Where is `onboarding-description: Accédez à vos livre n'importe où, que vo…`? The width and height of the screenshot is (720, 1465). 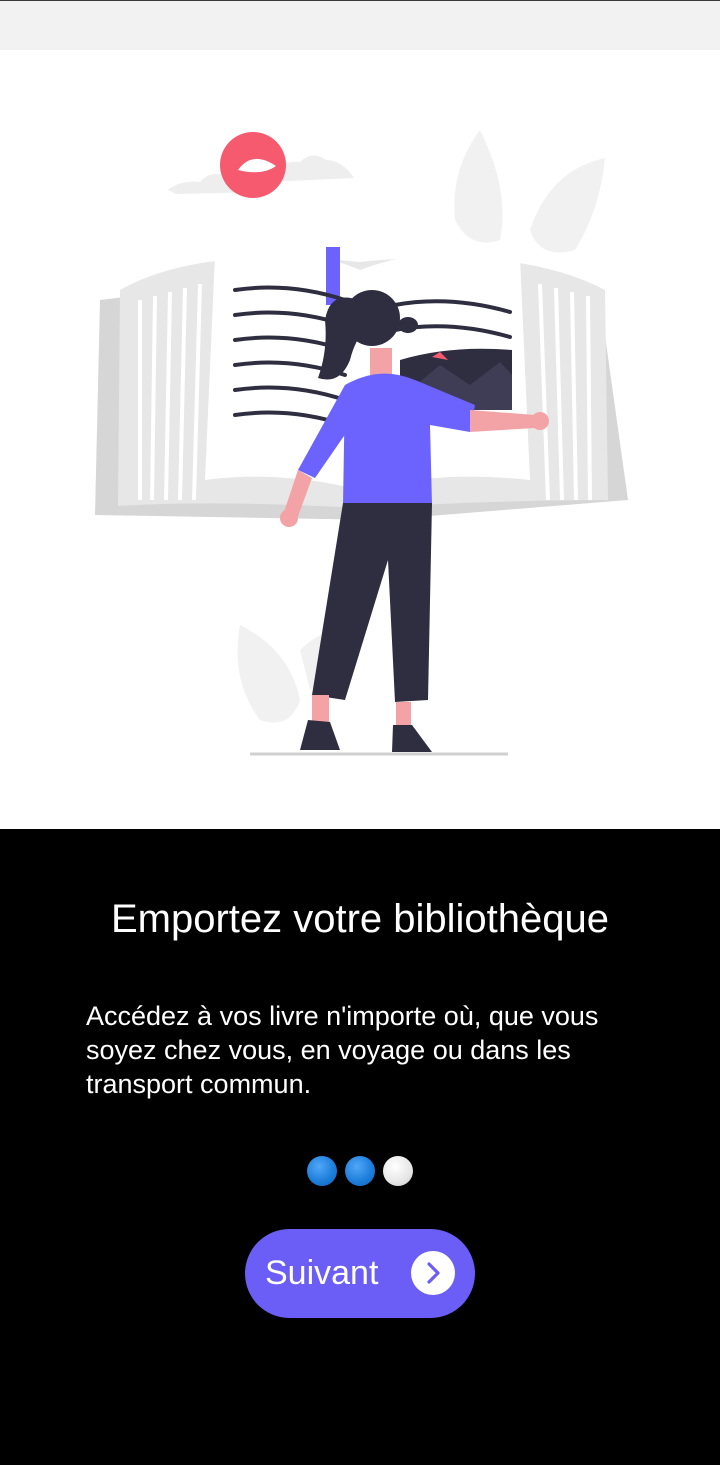 onboarding-description: Accédez à vos livre n'importe où, que vo… is located at coordinates (342, 1050).